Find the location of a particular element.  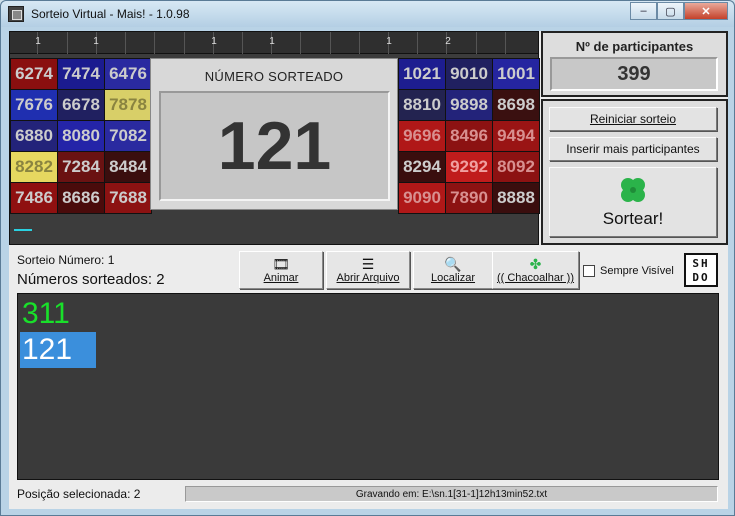

draw-button: Sortear! is located at coordinates (633, 202).